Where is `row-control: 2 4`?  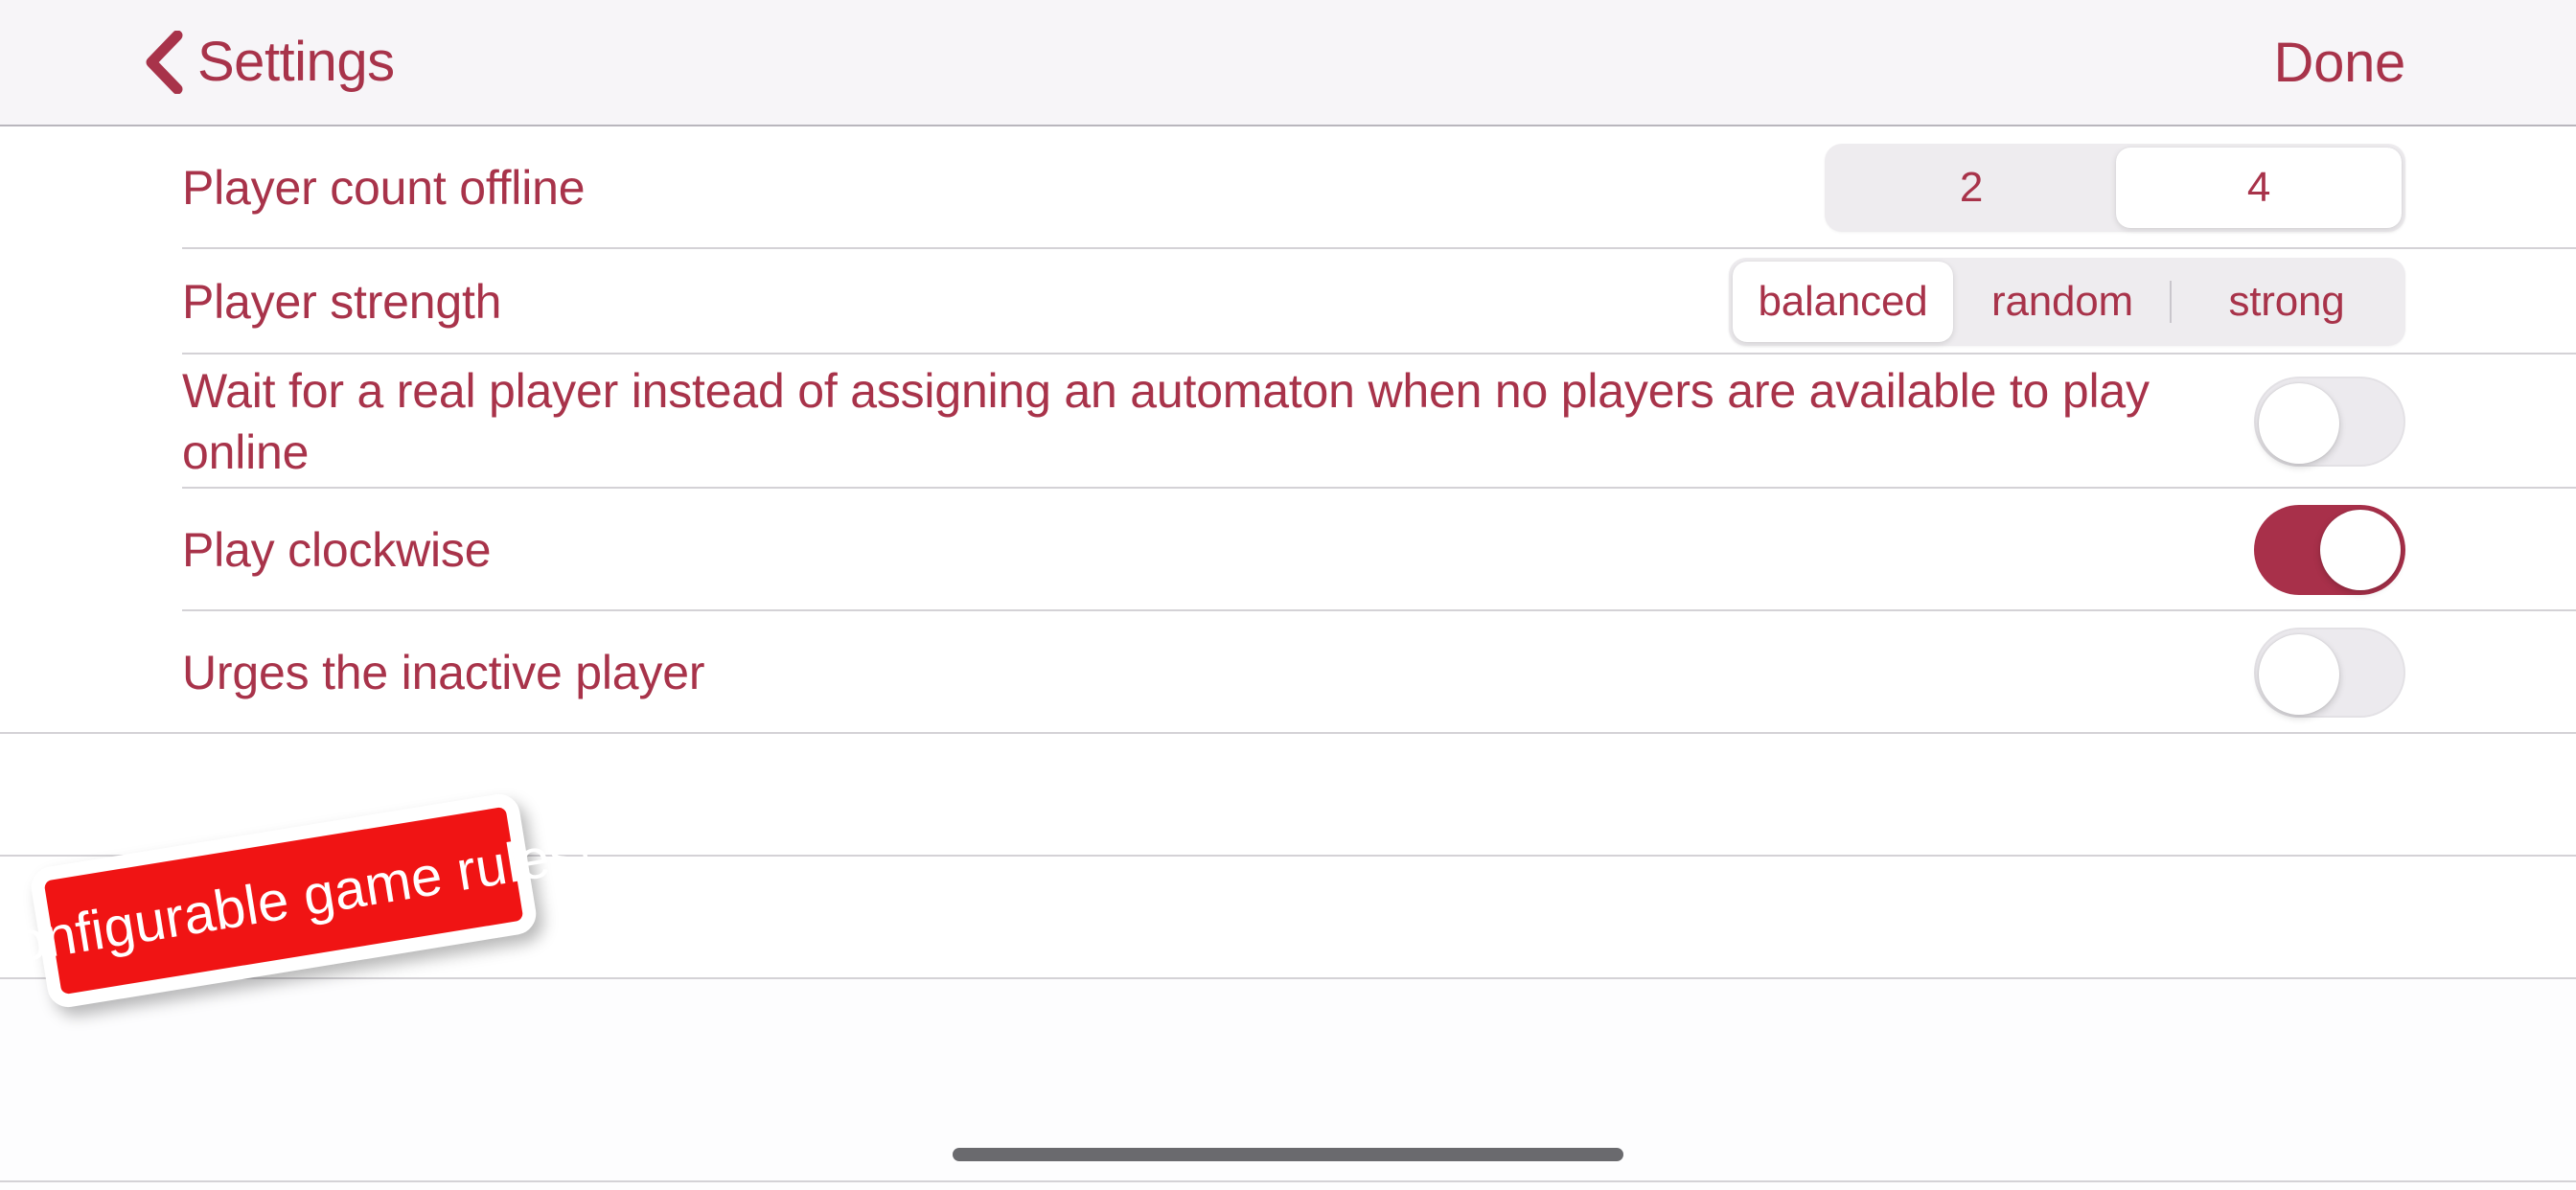
row-control: 2 4 is located at coordinates (2115, 188).